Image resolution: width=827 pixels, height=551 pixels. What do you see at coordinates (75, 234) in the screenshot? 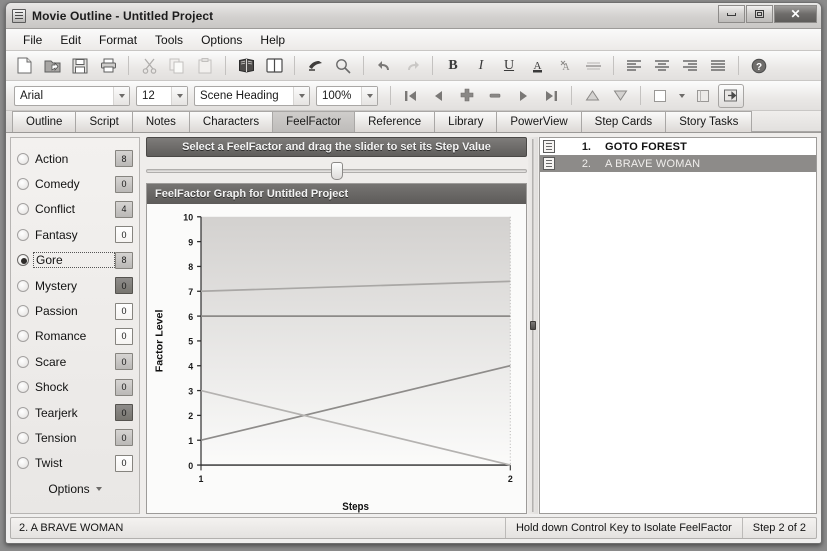
I see `factor-row-fantasy: Fantasy 0` at bounding box center [75, 234].